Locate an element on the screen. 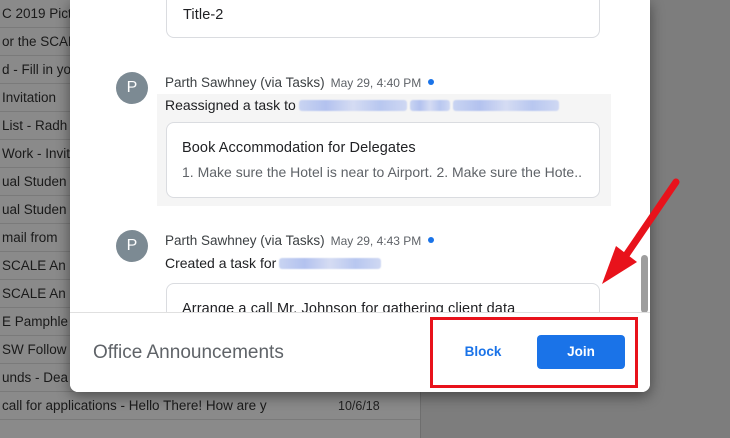 The image size is (730, 438). list-item-text: mail from is located at coordinates (30, 237).